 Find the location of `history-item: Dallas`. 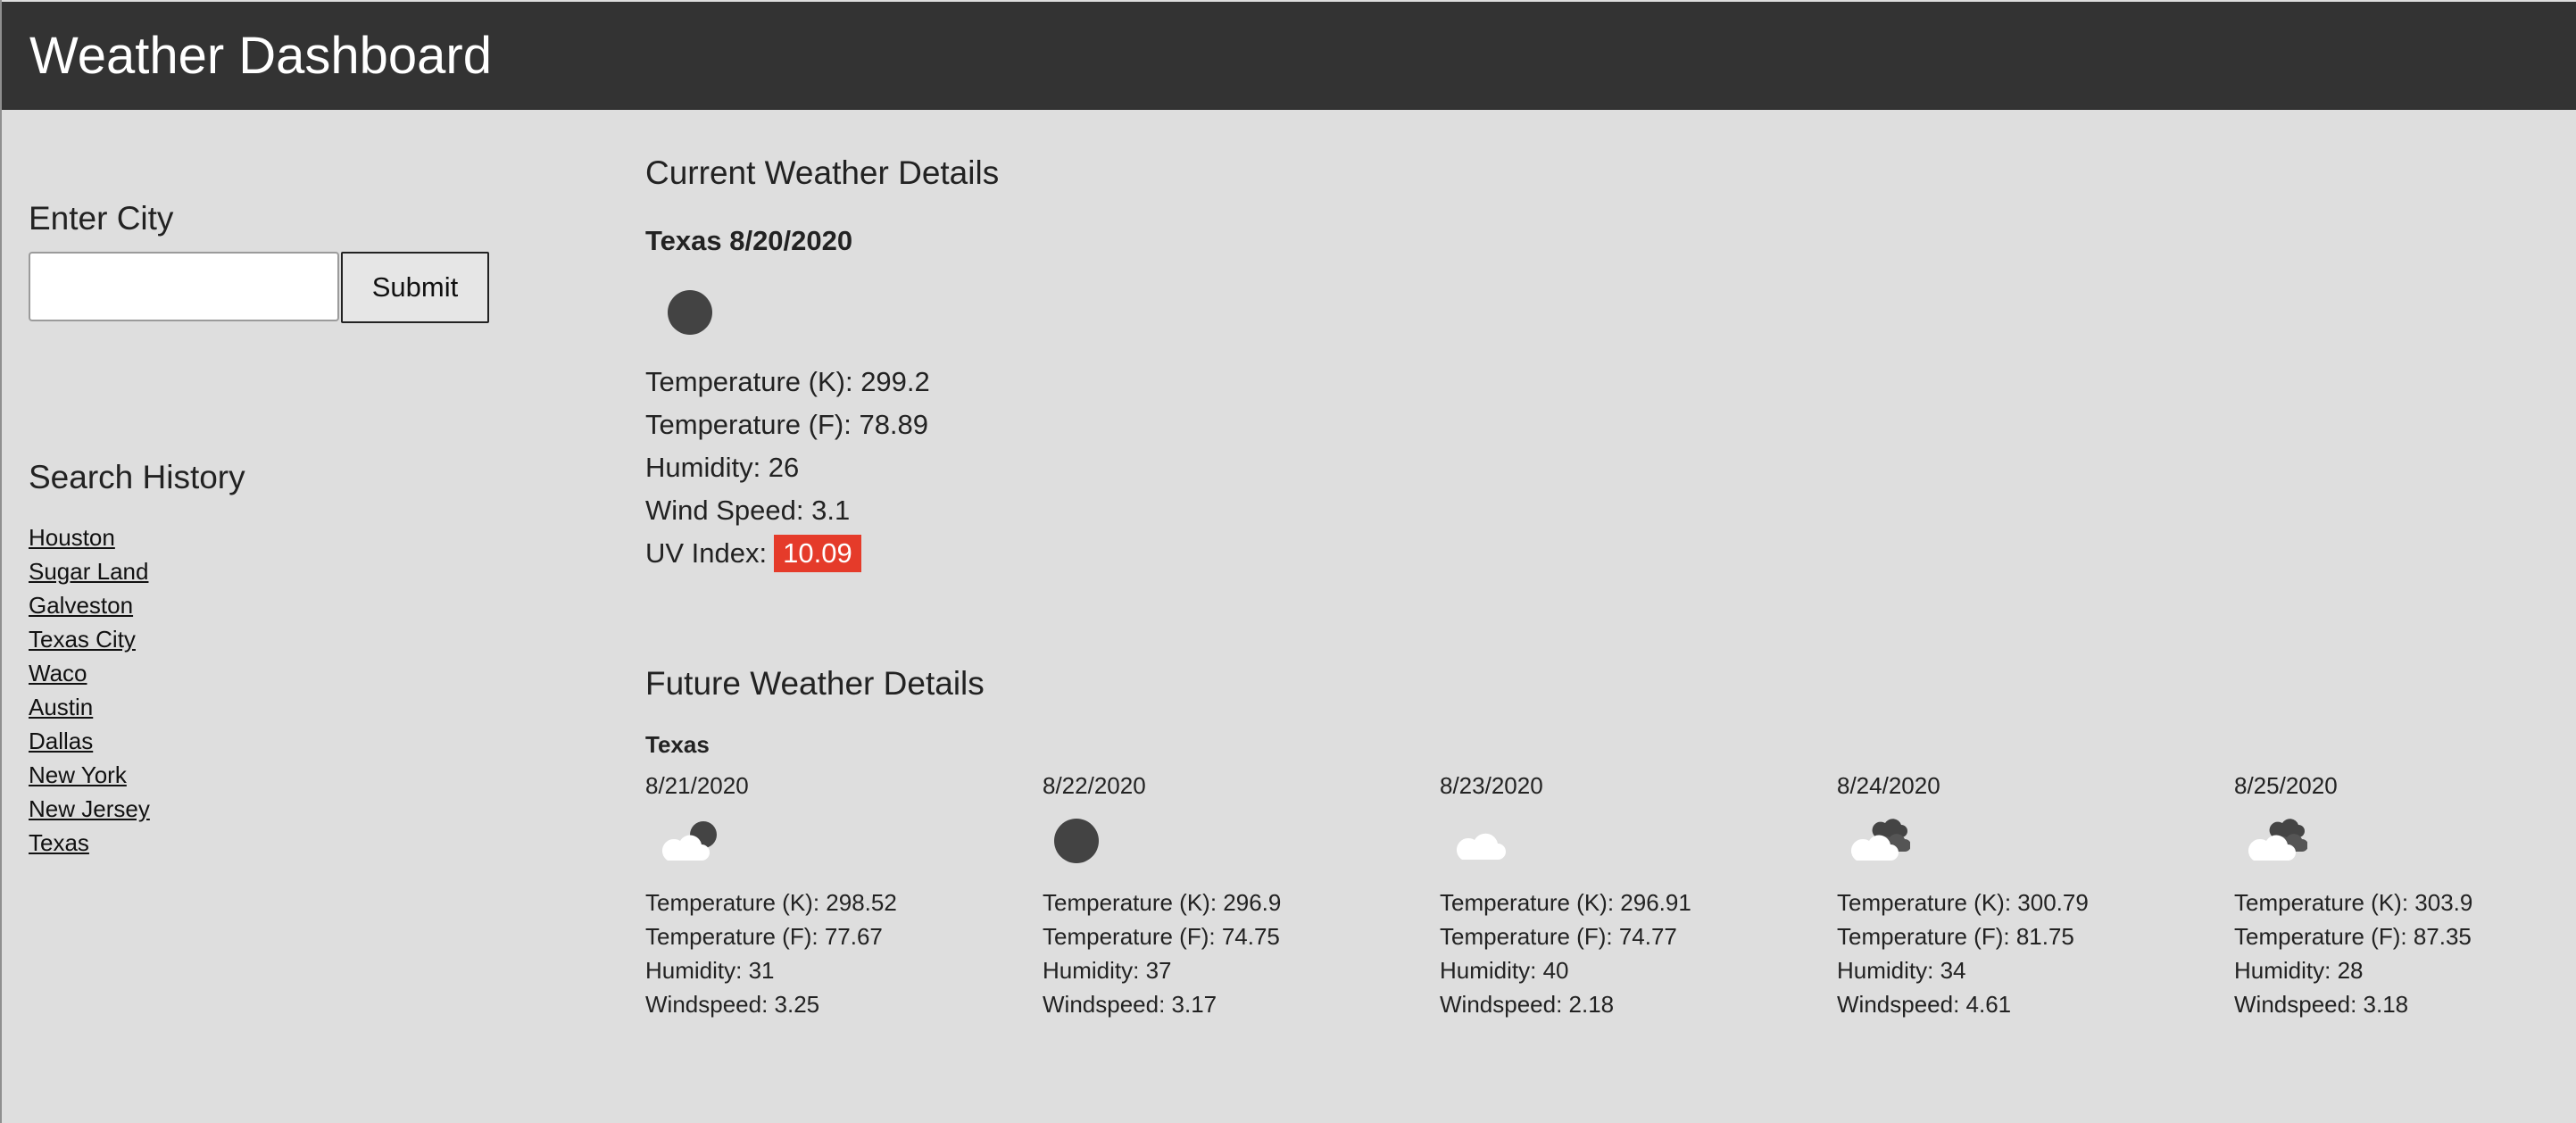

history-item: Dallas is located at coordinates (89, 741).